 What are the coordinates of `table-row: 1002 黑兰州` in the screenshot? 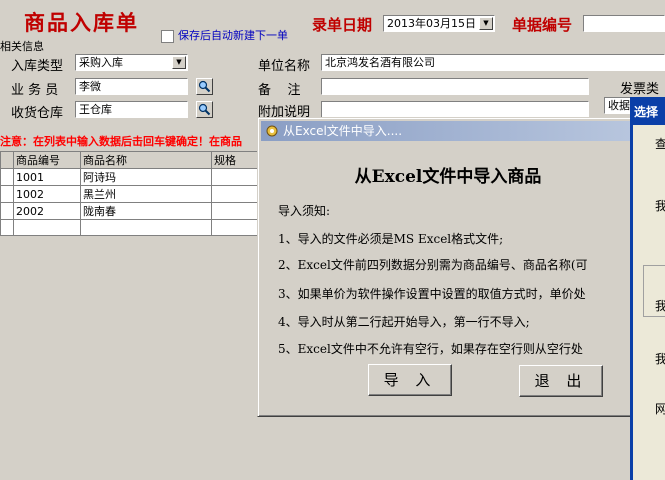 It's located at (131, 194).